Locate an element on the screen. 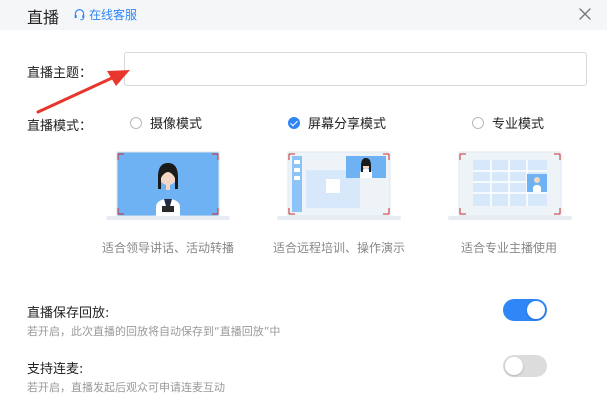 The width and height of the screenshot is (607, 398). co-host-desc: 若开启，直播发起后观众可申请连麦互动 is located at coordinates (126, 387).